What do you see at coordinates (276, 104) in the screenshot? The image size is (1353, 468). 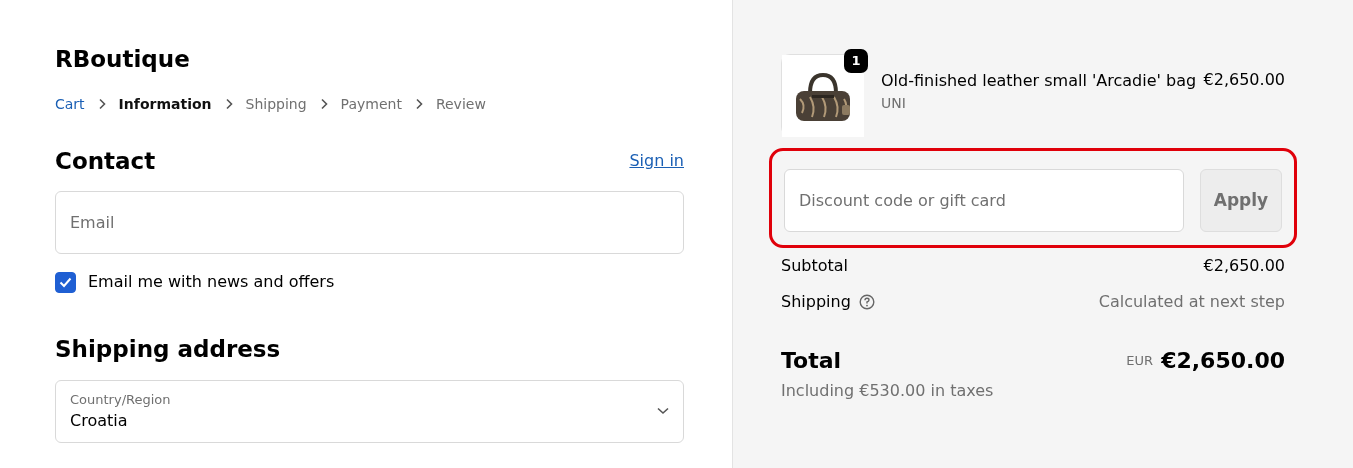 I see `breadcrumb-step: Shipping` at bounding box center [276, 104].